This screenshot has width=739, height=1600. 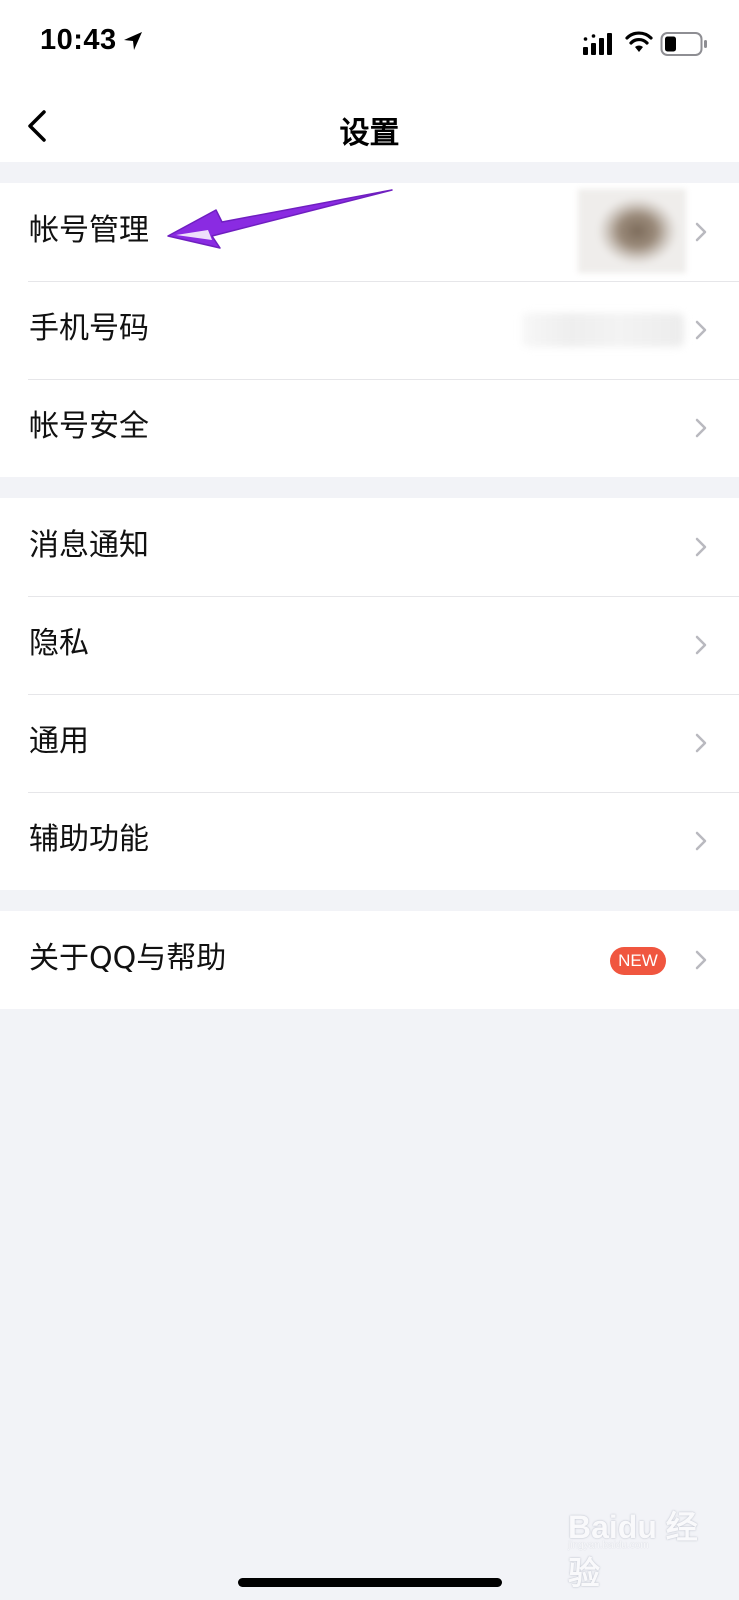 I want to click on settings-row-accessibility: 辅助功能, so click(x=369, y=841).